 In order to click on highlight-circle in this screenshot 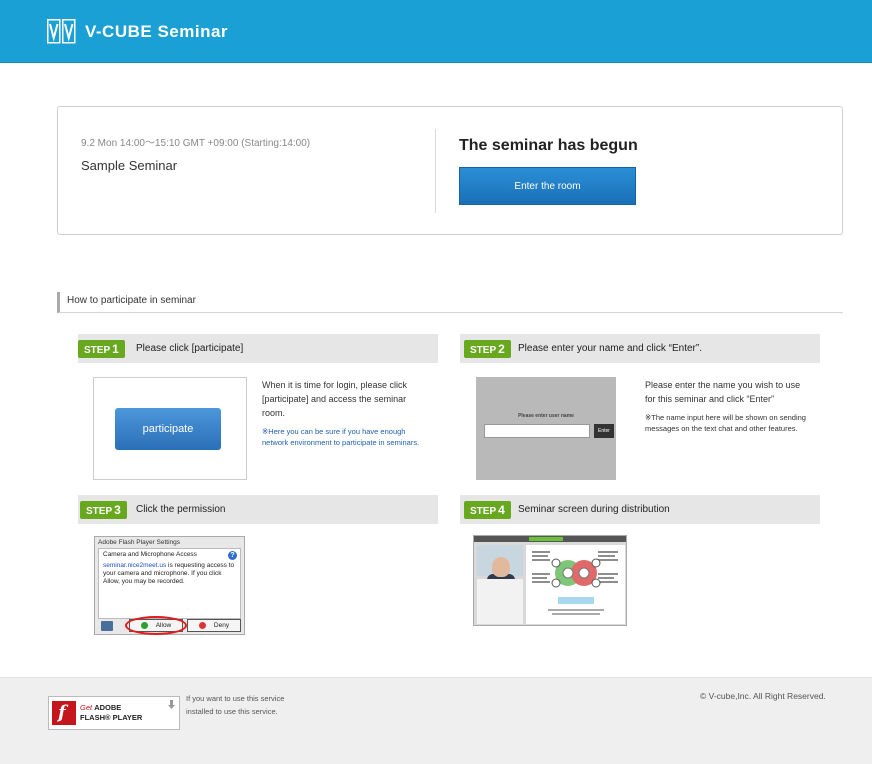, I will do `click(156, 625)`.